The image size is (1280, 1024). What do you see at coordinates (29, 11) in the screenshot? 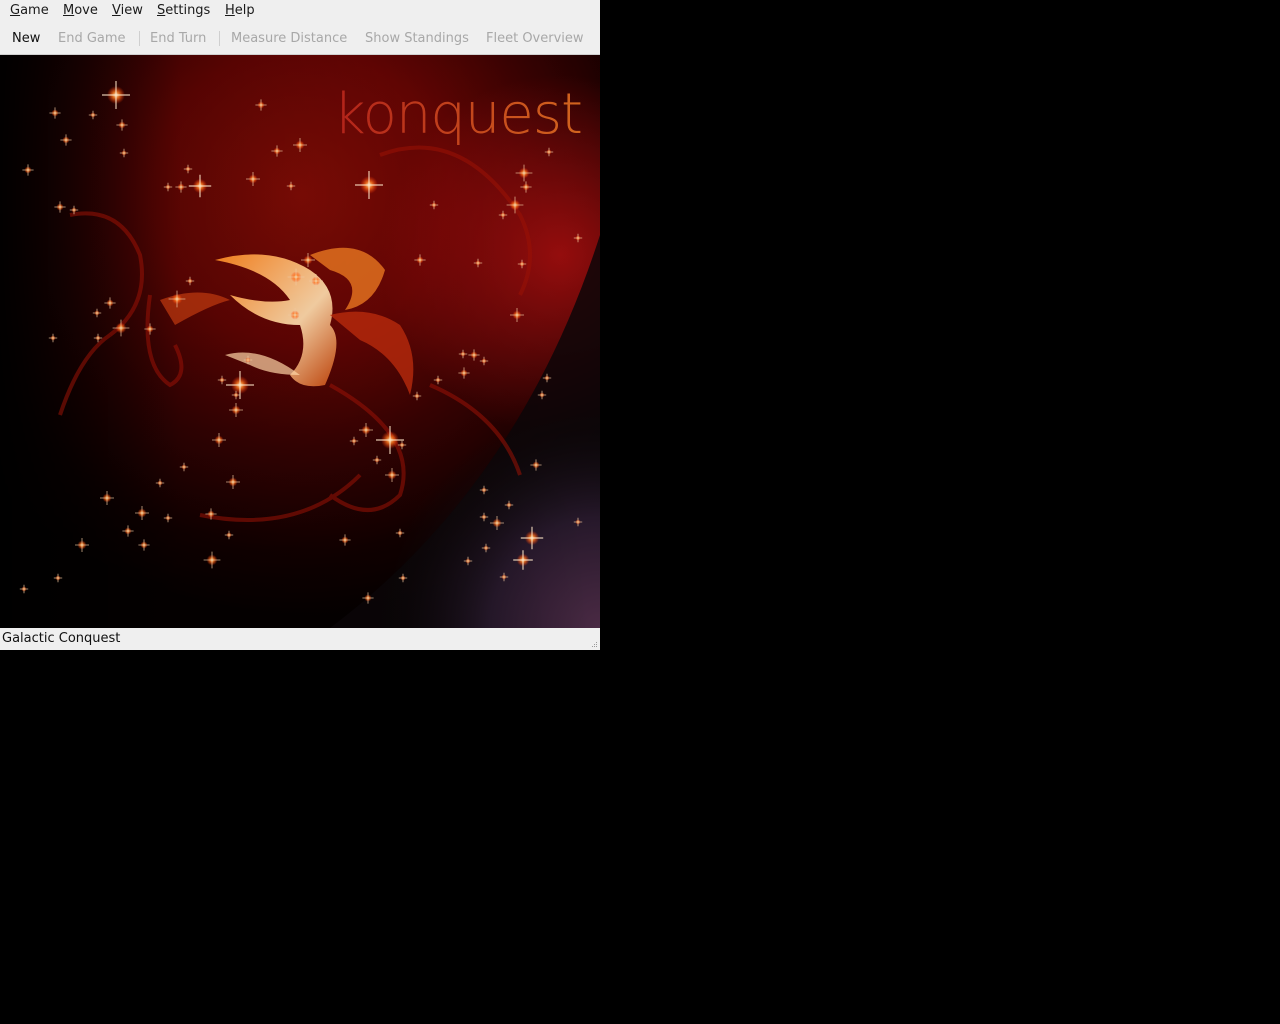
I see `menu-game: Game` at bounding box center [29, 11].